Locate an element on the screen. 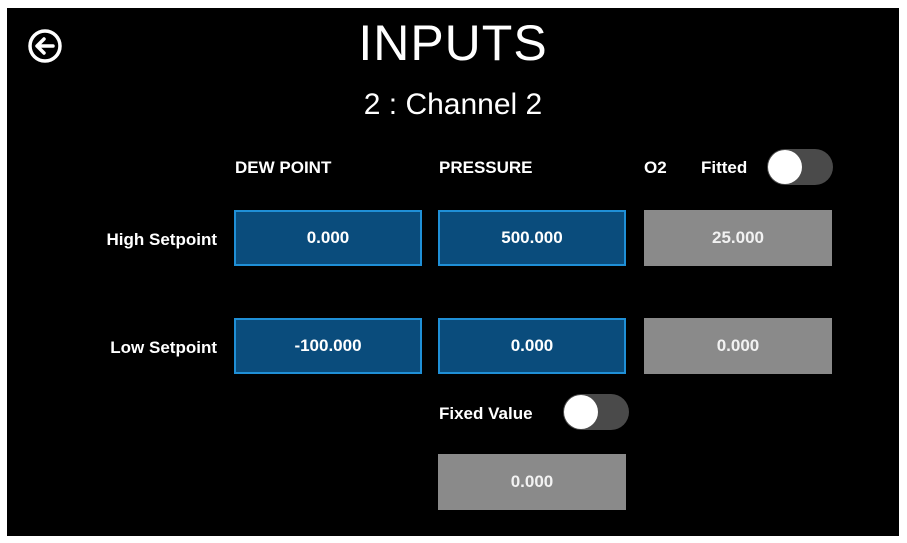  o2-fitted-toggle is located at coordinates (800, 167).